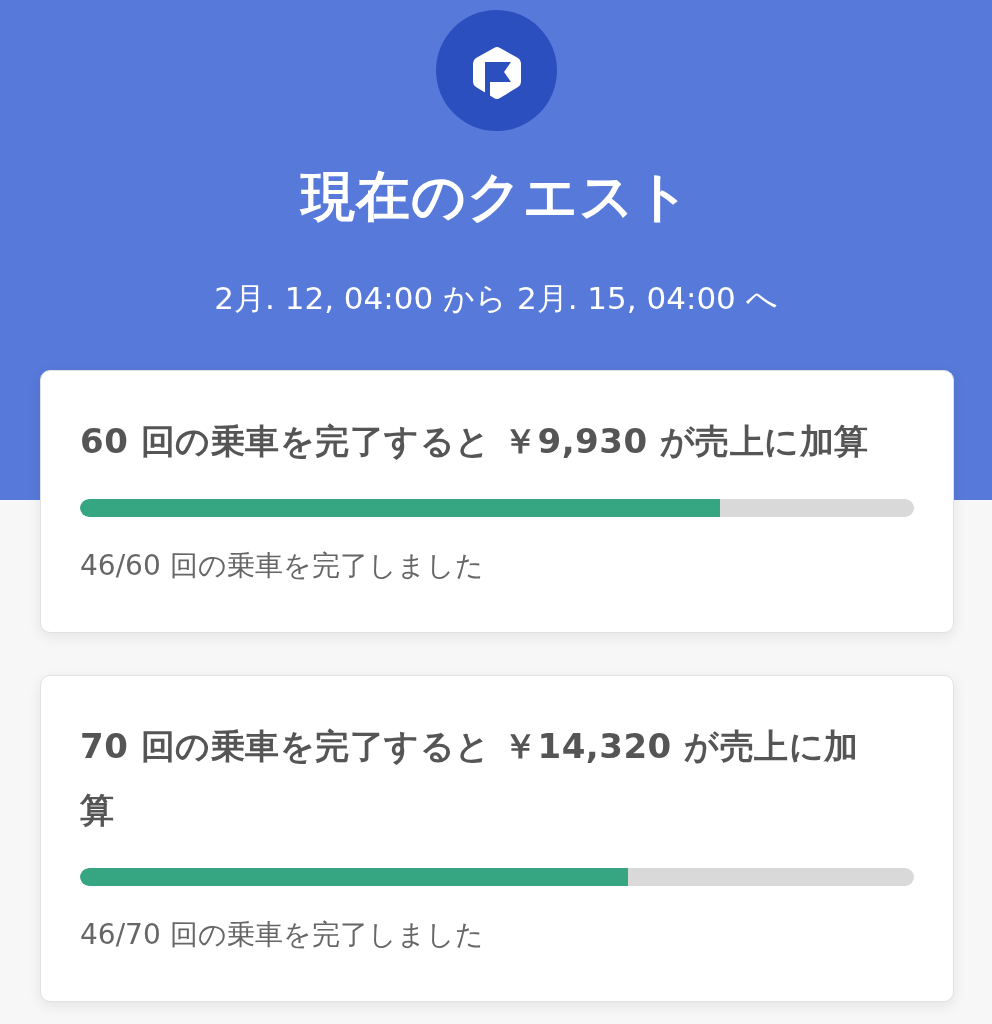 This screenshot has width=992, height=1024. Describe the element at coordinates (496, 298) in the screenshot. I see `date-range: 2月. 12, 04:00 から 2月. 15, 04:00 へ` at that location.